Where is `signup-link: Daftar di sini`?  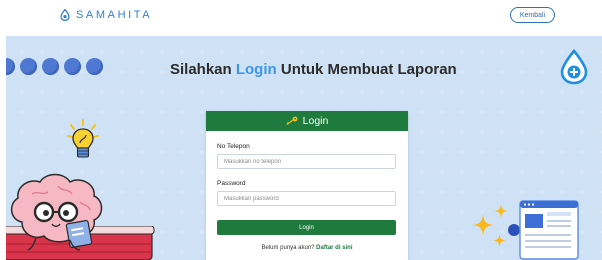
signup-link: Daftar di sini is located at coordinates (334, 248).